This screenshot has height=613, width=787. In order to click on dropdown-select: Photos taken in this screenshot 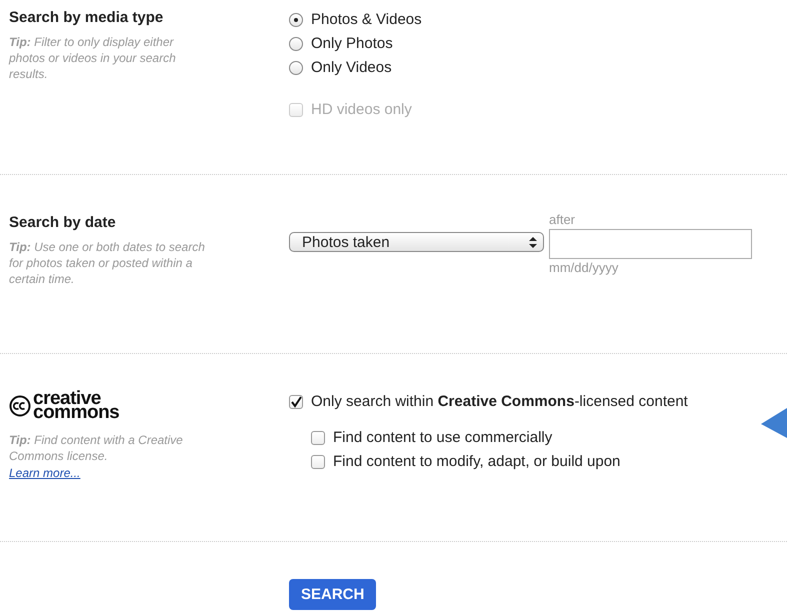, I will do `click(416, 242)`.